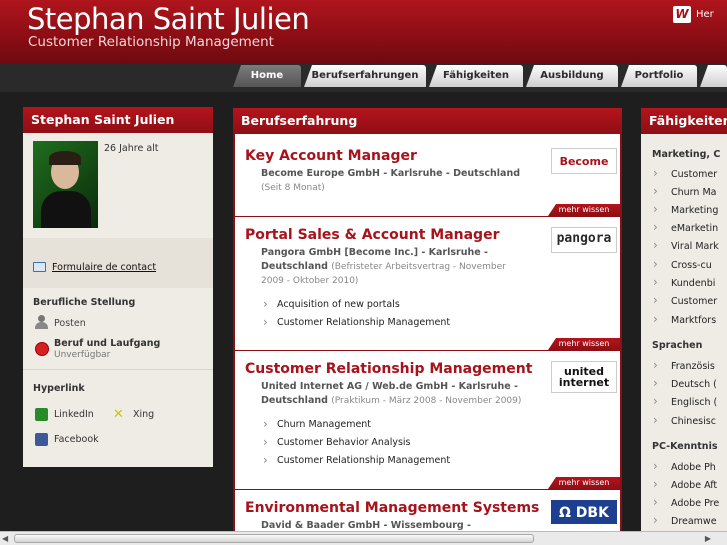 The width and height of the screenshot is (727, 545). Describe the element at coordinates (686, 245) in the screenshot. I see `skill-item: Viral Mark` at that location.